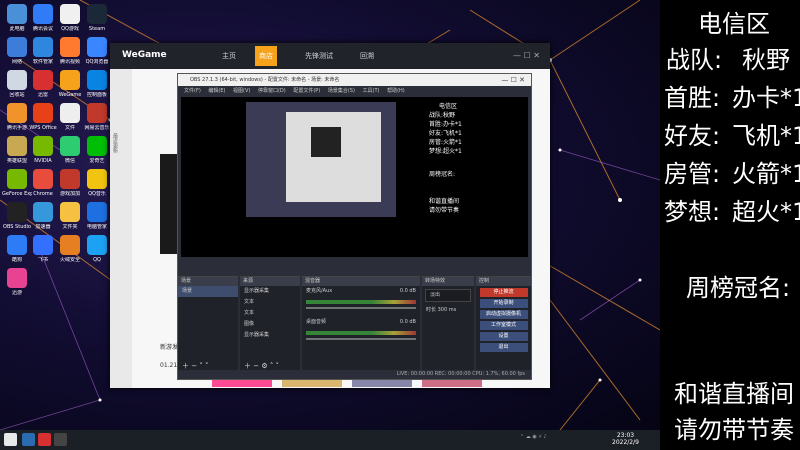 Image resolution: width=800 pixels, height=450 pixels. Describe the element at coordinates (43, 18) in the screenshot. I see `desktop-icon: 腾讯会议` at that location.